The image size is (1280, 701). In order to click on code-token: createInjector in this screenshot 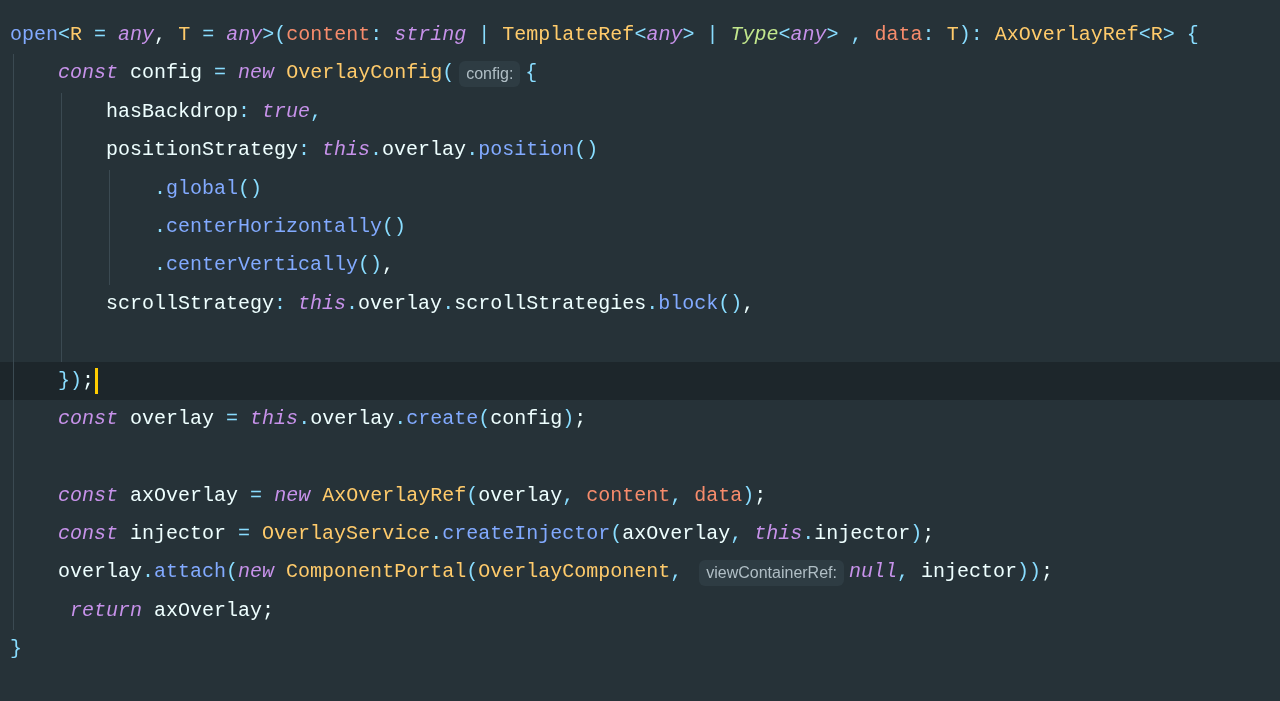, I will do `click(526, 534)`.